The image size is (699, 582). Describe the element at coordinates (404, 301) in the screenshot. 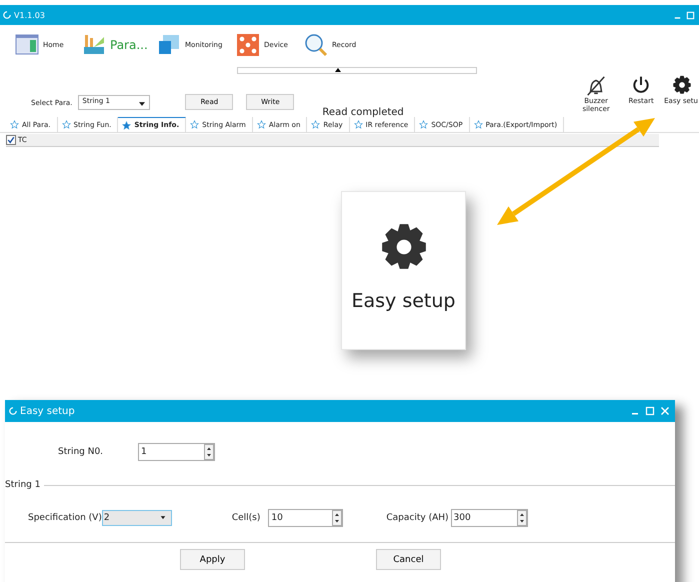

I see `callout-label: Easy setup` at that location.